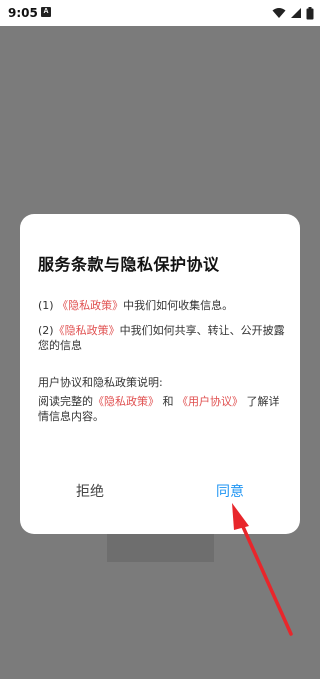  I want to click on explain-text: 阅读完整的《隐私政策》 和 《用户协议》 了解详情信息内容。, so click(162, 409).